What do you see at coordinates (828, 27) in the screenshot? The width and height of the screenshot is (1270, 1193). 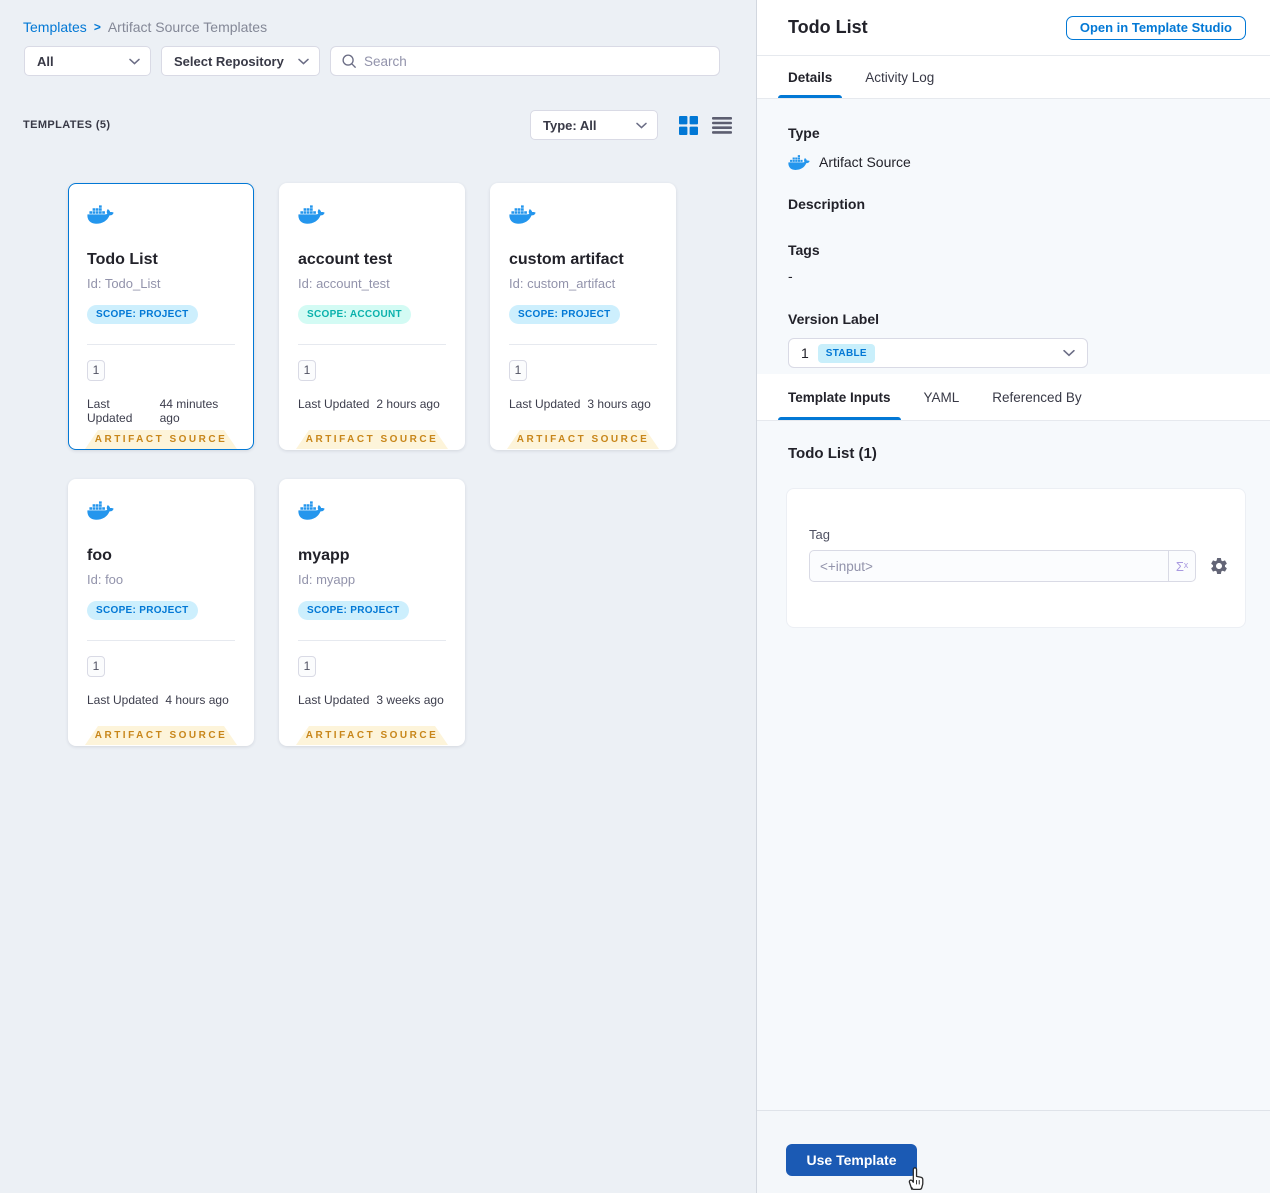 I see `page-title: Todo List` at bounding box center [828, 27].